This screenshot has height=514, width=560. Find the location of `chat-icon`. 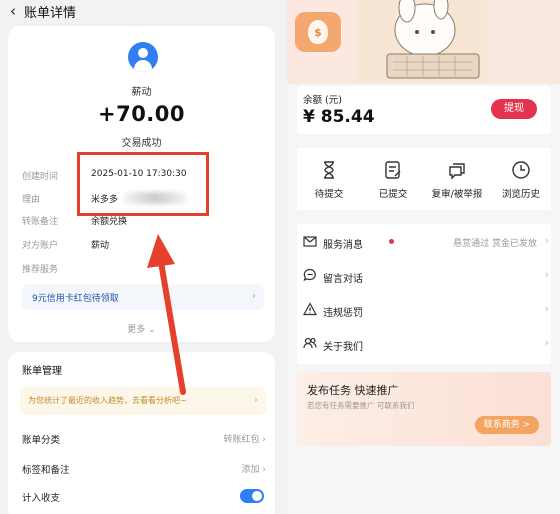

chat-icon is located at coordinates (309, 275).